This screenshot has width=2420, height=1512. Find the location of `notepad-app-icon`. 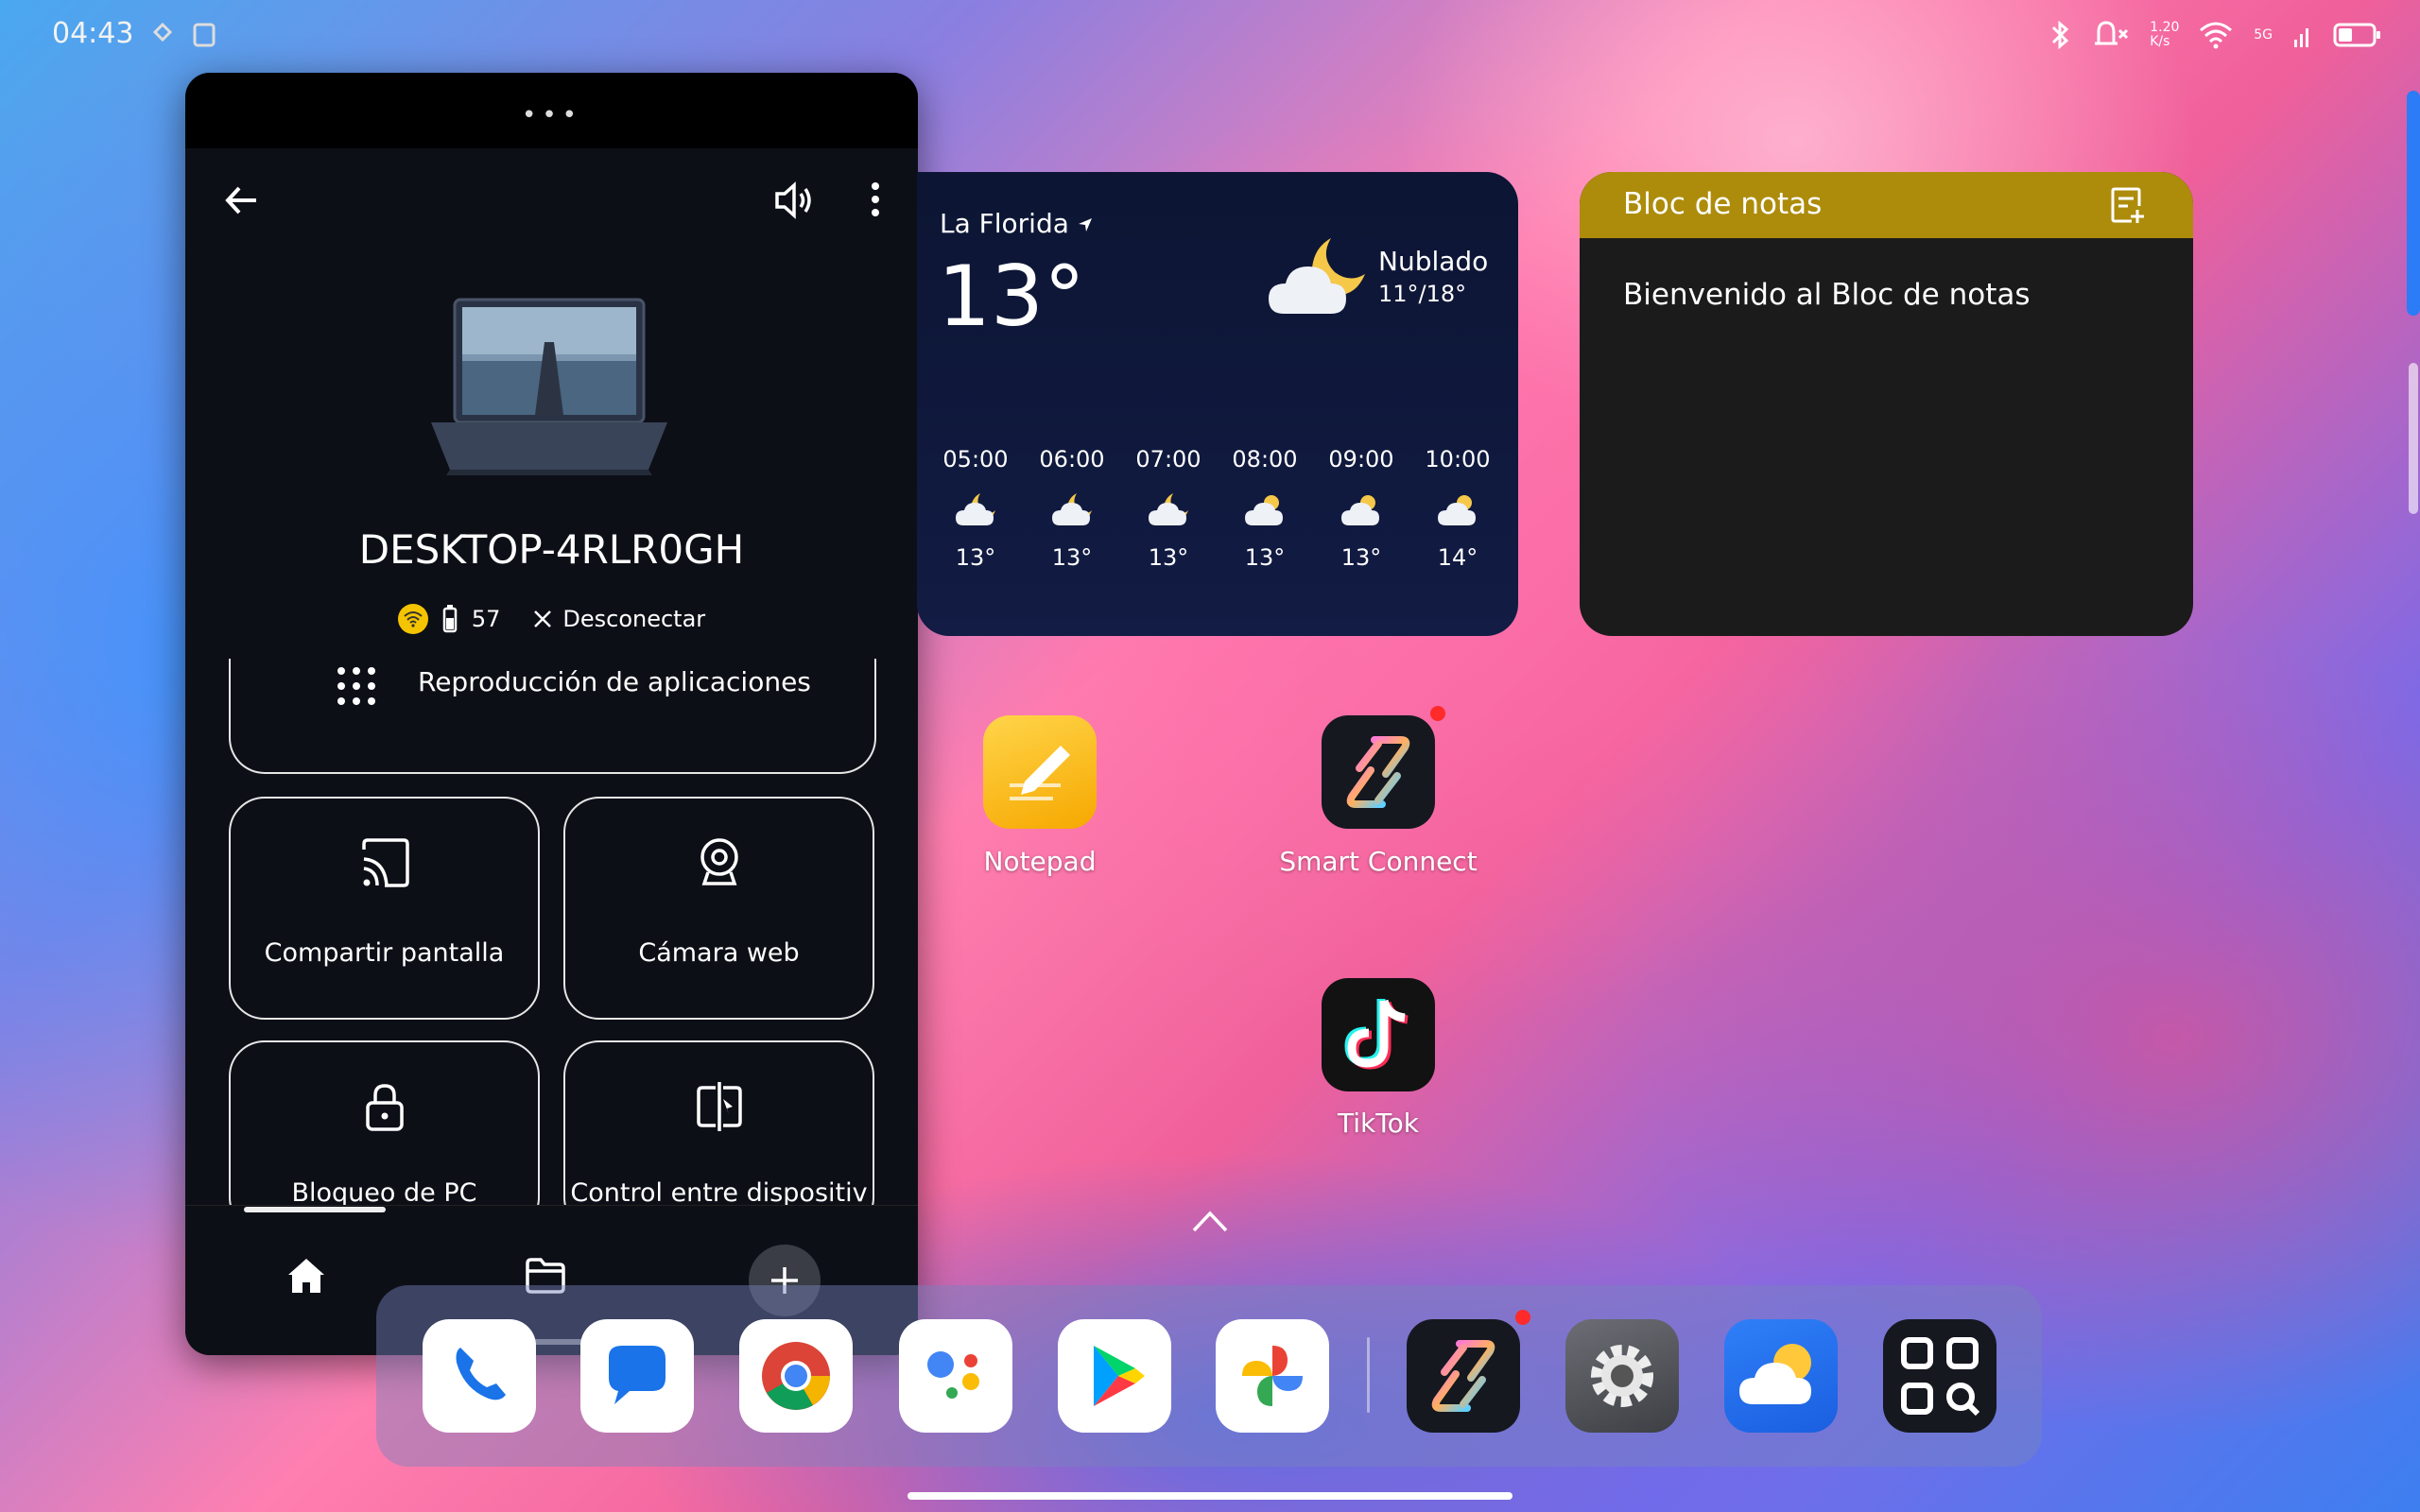

notepad-app-icon is located at coordinates (1040, 772).